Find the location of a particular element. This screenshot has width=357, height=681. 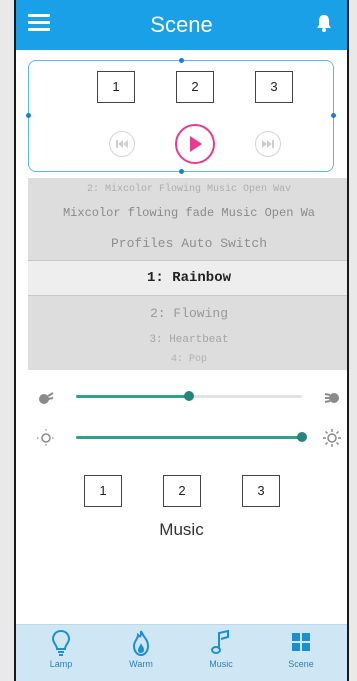

bell-icon is located at coordinates (324, 23).